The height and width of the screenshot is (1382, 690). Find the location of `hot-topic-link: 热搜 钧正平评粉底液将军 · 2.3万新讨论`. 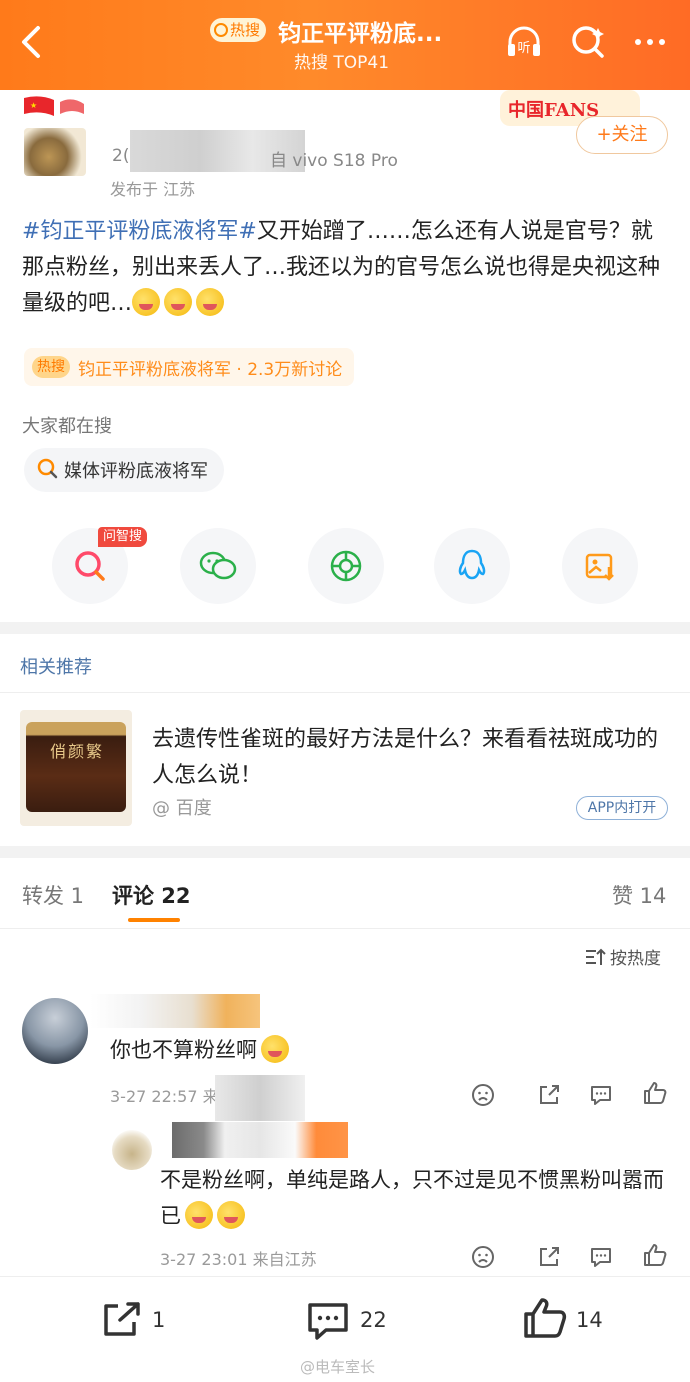

hot-topic-link: 热搜 钧正平评粉底液将军 · 2.3万新讨论 is located at coordinates (189, 367).